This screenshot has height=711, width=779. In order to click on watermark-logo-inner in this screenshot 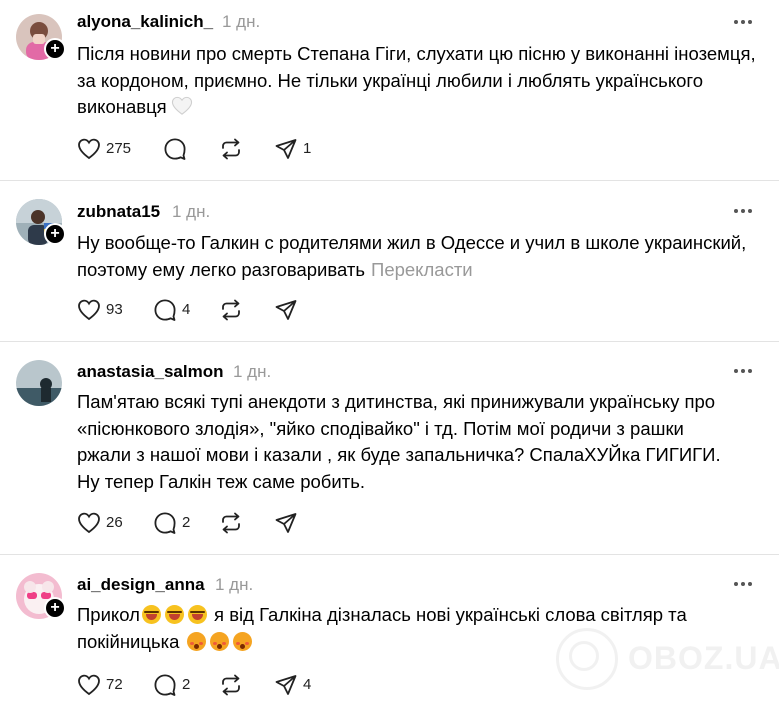, I will do `click(584, 656)`.